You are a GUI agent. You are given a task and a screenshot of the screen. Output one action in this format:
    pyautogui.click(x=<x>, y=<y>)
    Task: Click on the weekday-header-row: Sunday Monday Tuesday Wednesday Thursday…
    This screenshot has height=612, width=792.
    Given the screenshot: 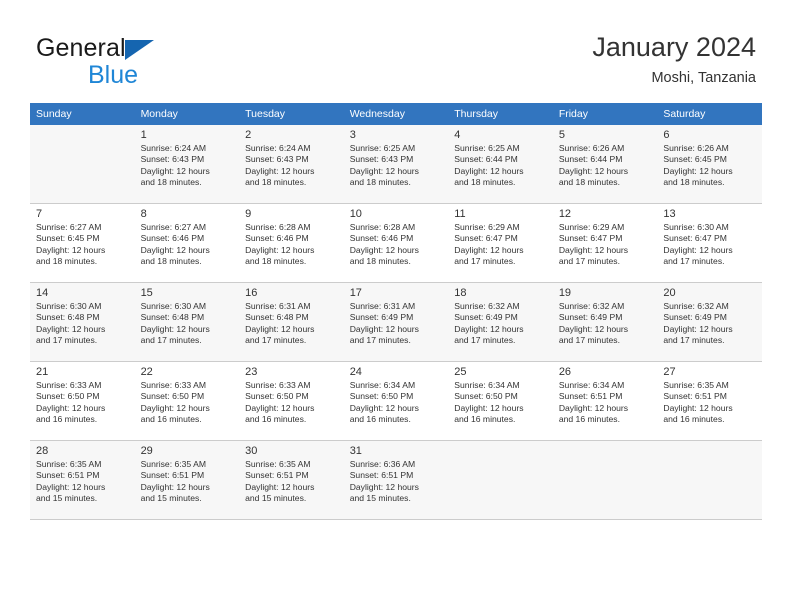 What is the action you would take?
    pyautogui.click(x=396, y=114)
    